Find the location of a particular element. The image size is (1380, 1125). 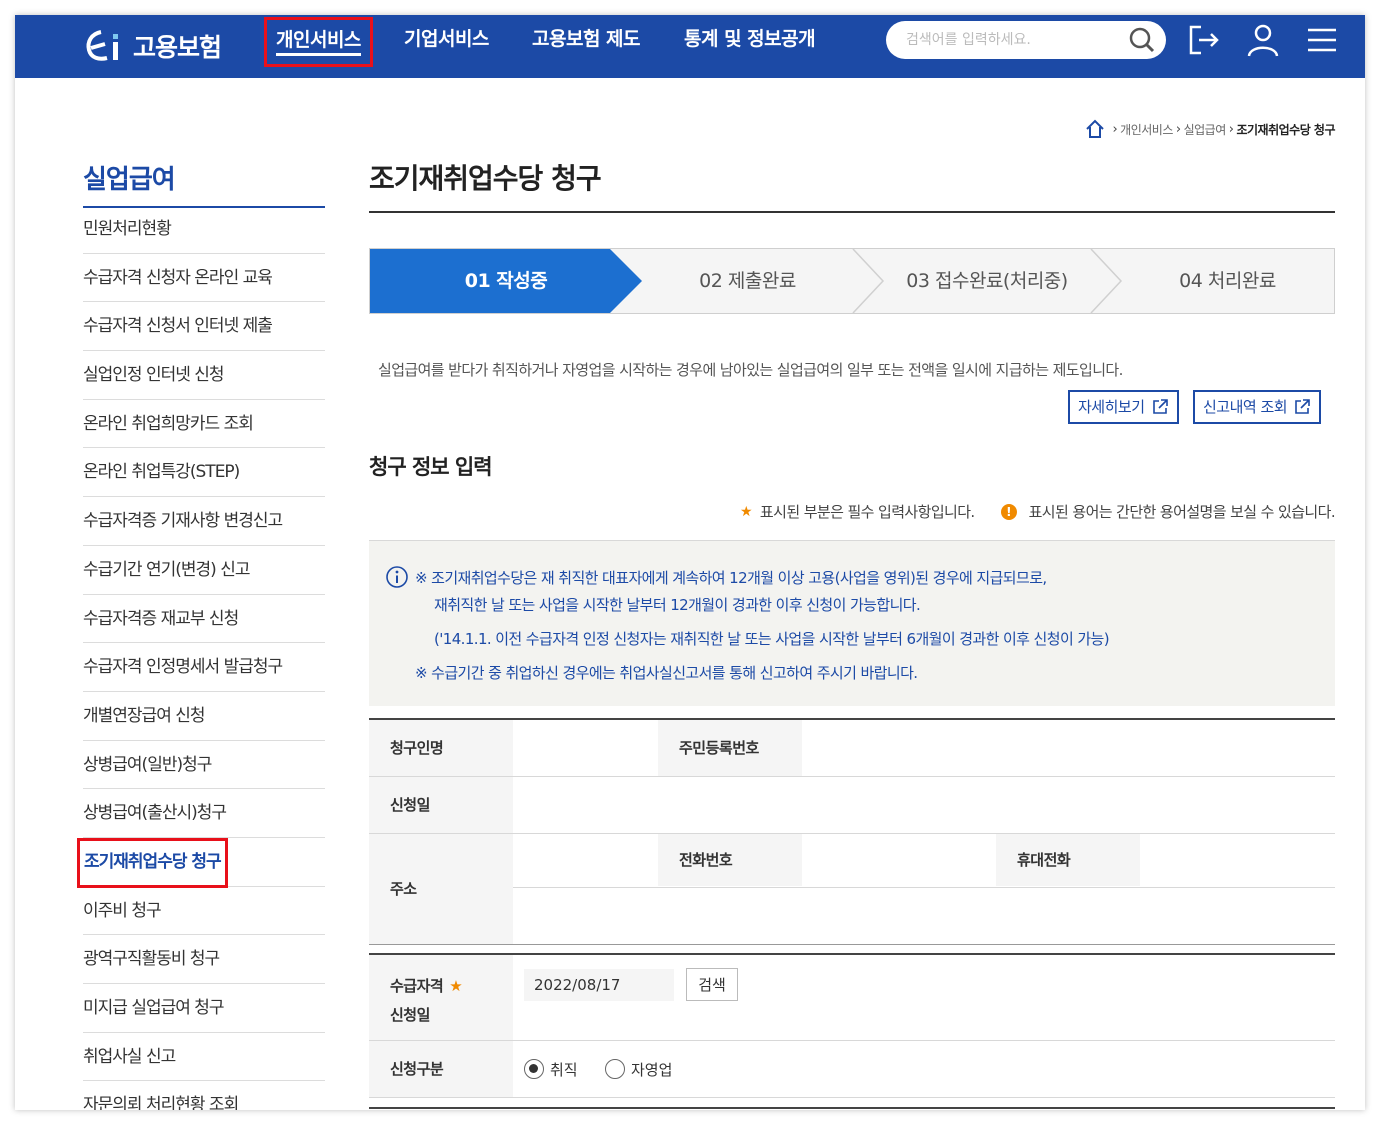

nav-statistics: 통계 및 정보공개 is located at coordinates (750, 46).